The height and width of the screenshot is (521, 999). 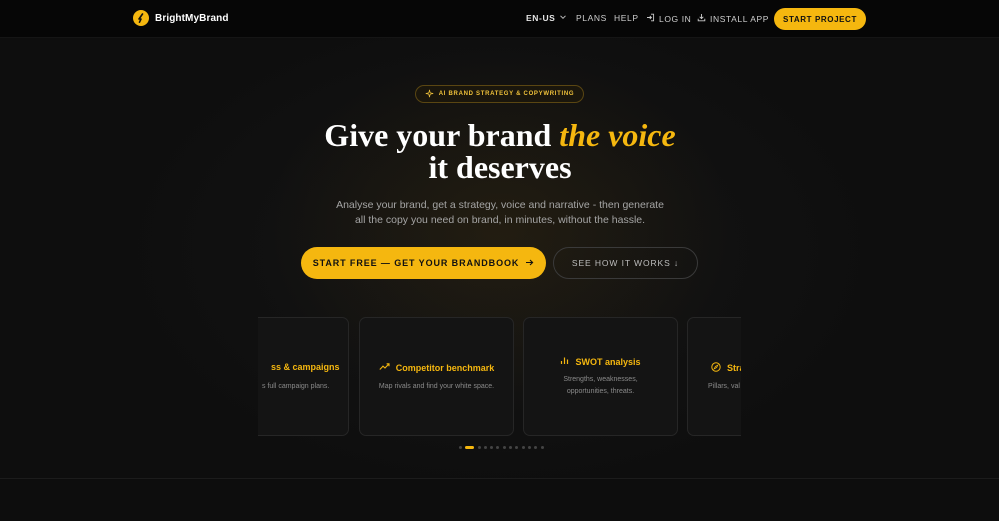 What do you see at coordinates (675, 18) in the screenshot?
I see `login-label: LOG IN` at bounding box center [675, 18].